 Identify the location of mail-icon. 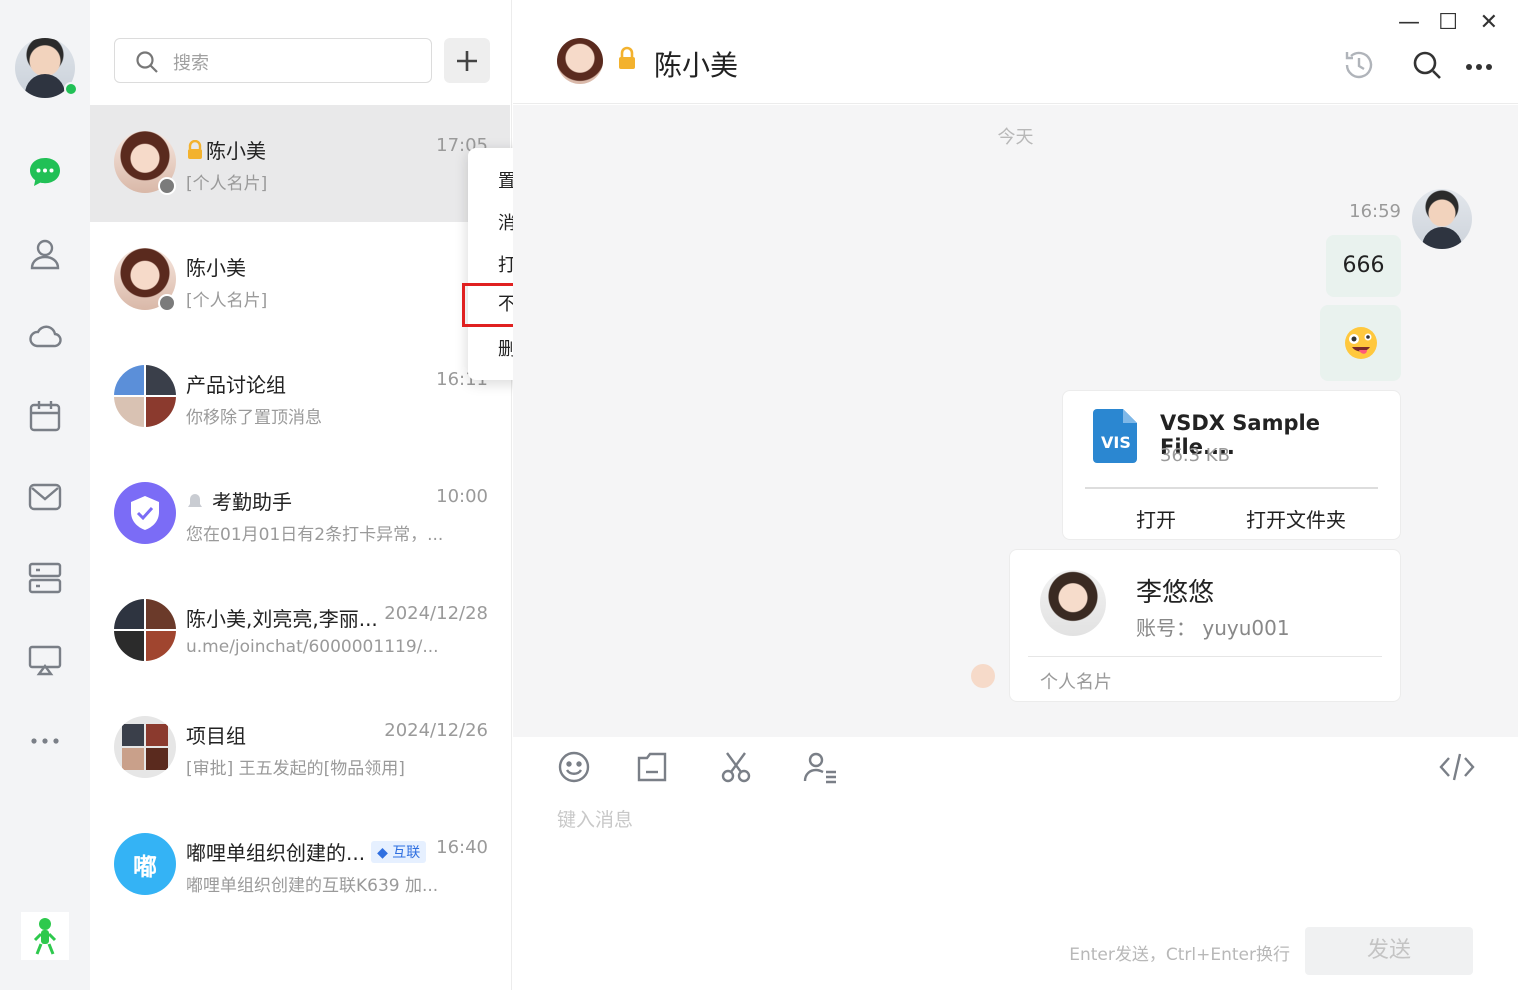
(45, 497).